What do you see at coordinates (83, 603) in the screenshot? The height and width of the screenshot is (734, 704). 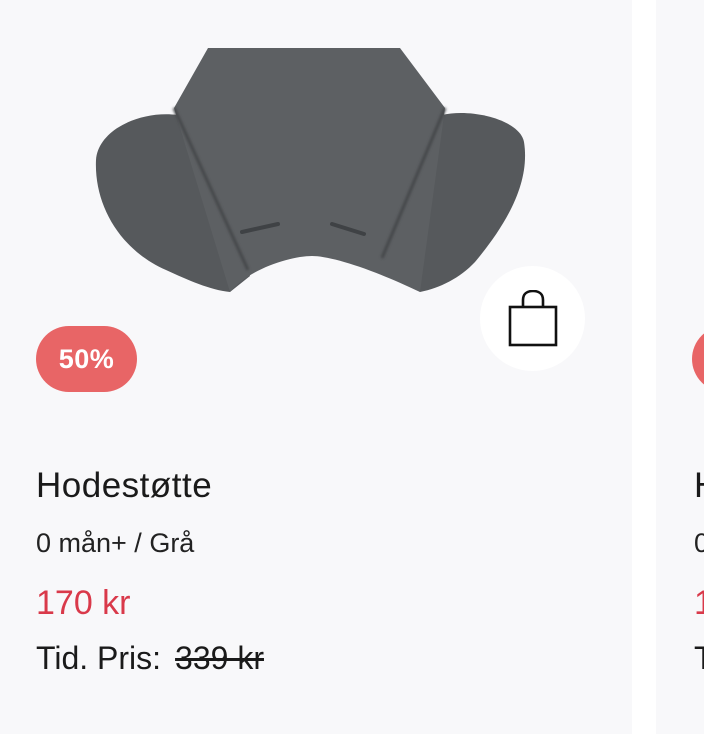 I see `sale-price: 170 kr` at bounding box center [83, 603].